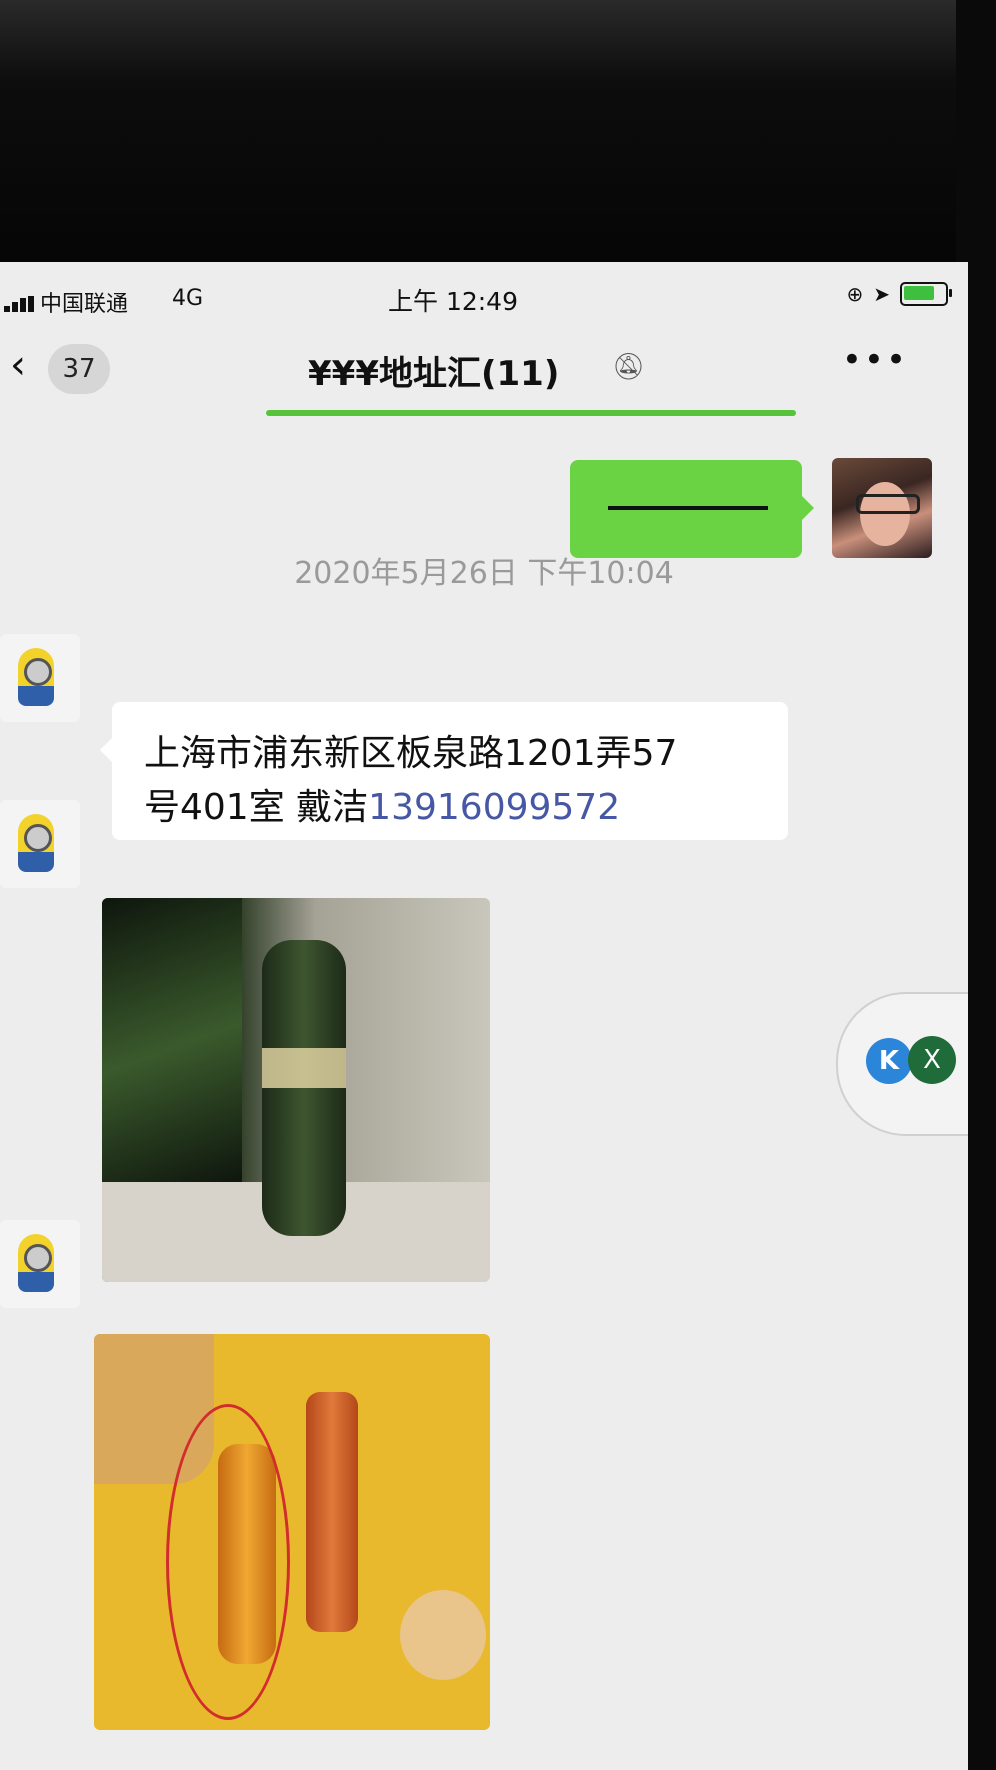 The image size is (996, 1770). Describe the element at coordinates (531, 413) in the screenshot. I see `header-accent-bar` at that location.